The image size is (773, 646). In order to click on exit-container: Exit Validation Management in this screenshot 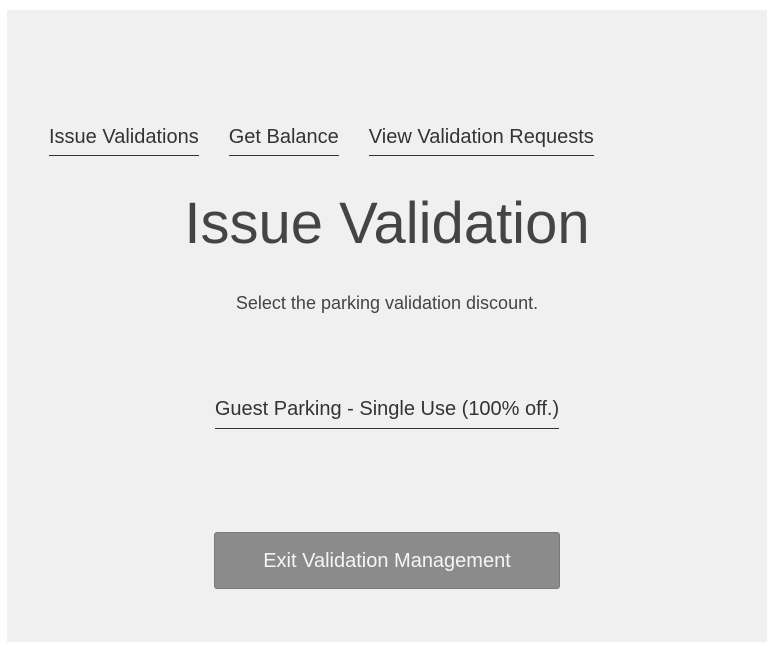, I will do `click(387, 560)`.